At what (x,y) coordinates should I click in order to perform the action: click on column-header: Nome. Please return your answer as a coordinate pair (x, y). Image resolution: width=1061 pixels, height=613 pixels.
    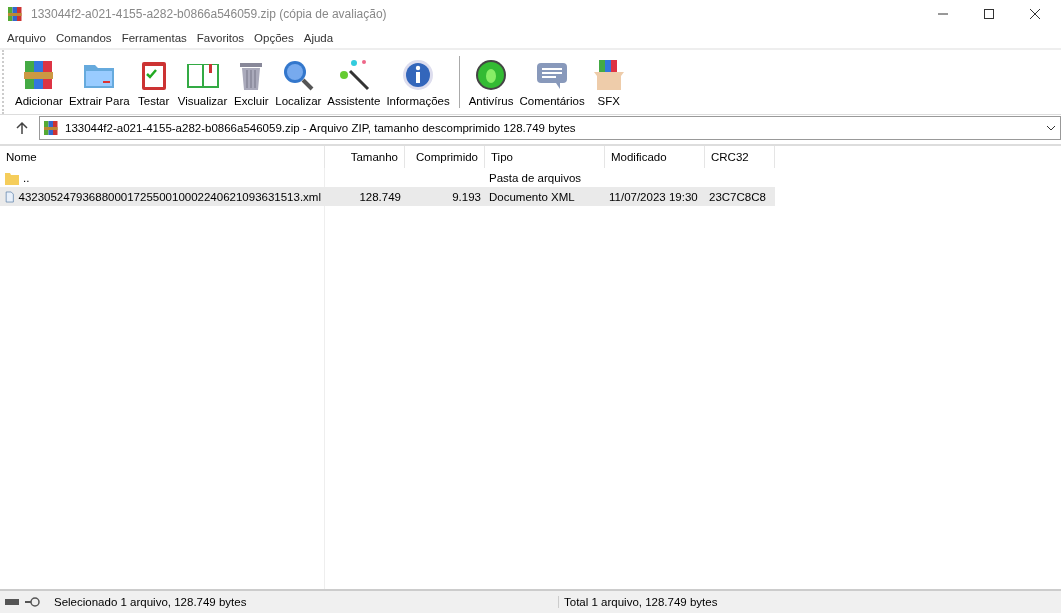
    Looking at the image, I should click on (162, 157).